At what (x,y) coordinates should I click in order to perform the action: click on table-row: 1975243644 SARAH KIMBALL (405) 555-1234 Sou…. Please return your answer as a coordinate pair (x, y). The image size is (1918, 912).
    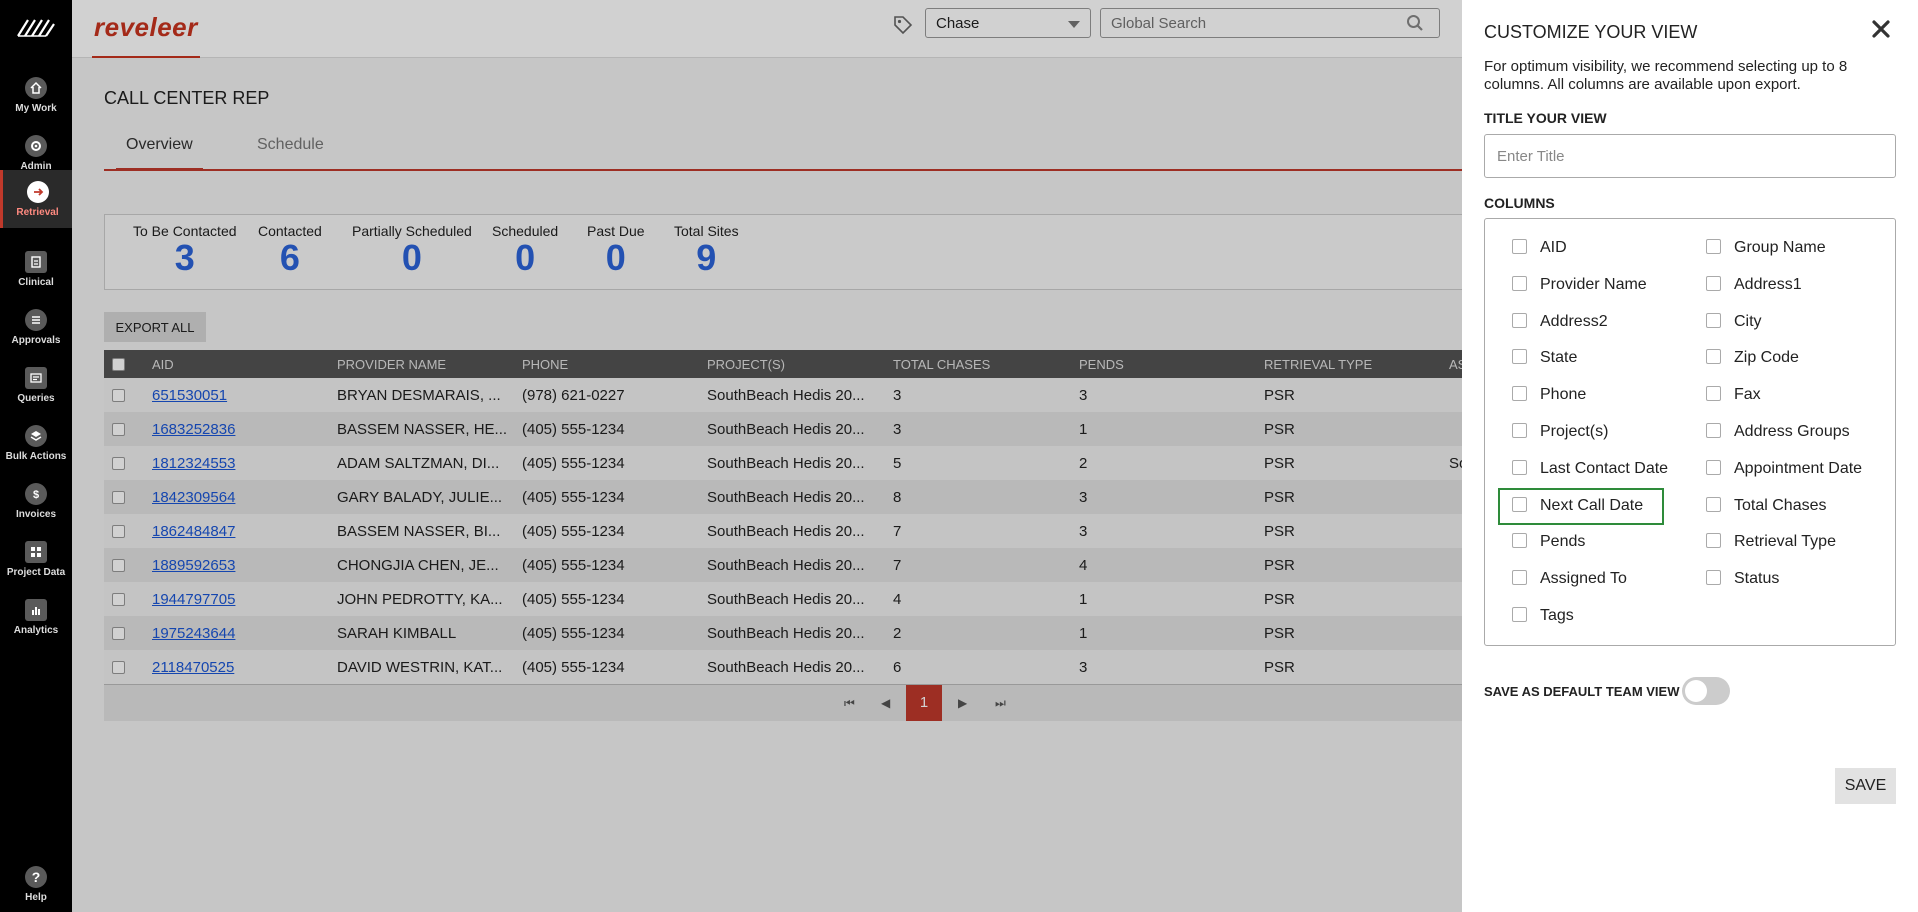
    Looking at the image, I should click on (783, 633).